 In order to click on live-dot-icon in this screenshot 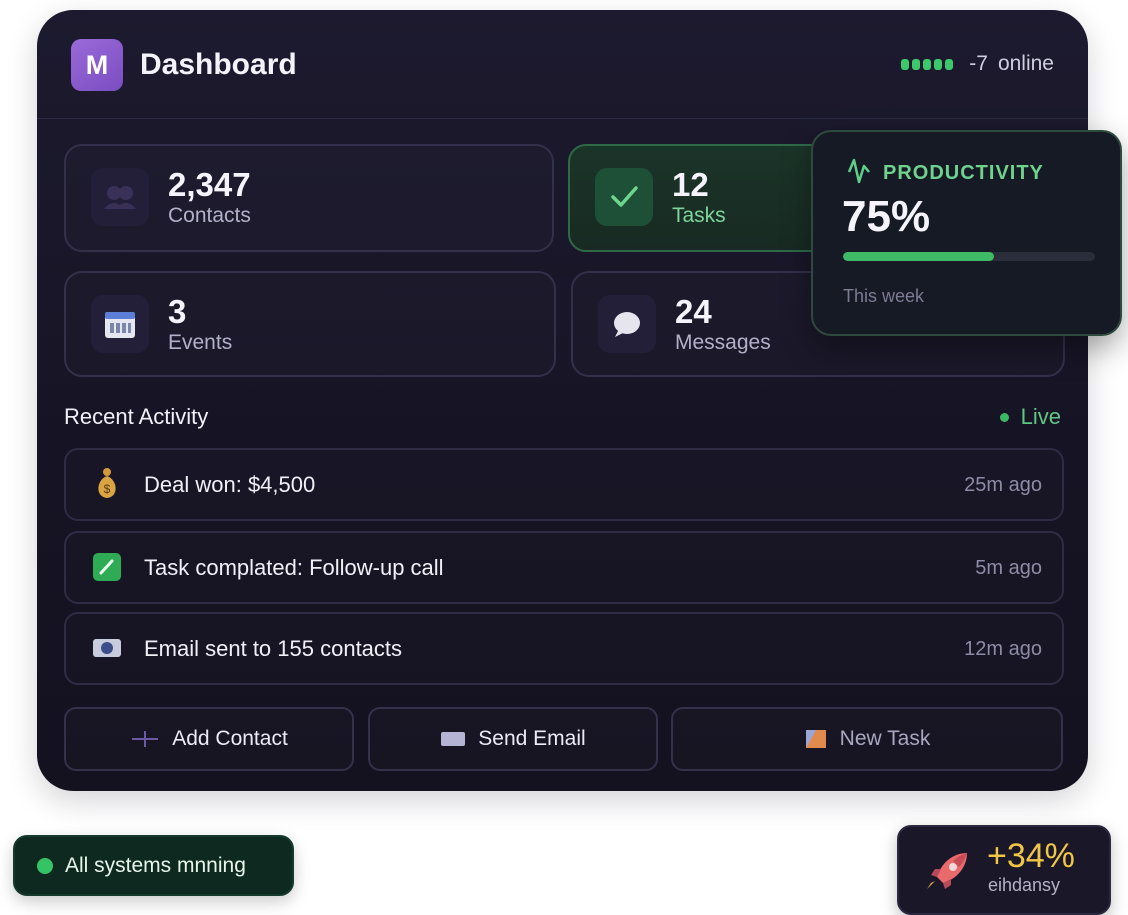, I will do `click(1004, 417)`.